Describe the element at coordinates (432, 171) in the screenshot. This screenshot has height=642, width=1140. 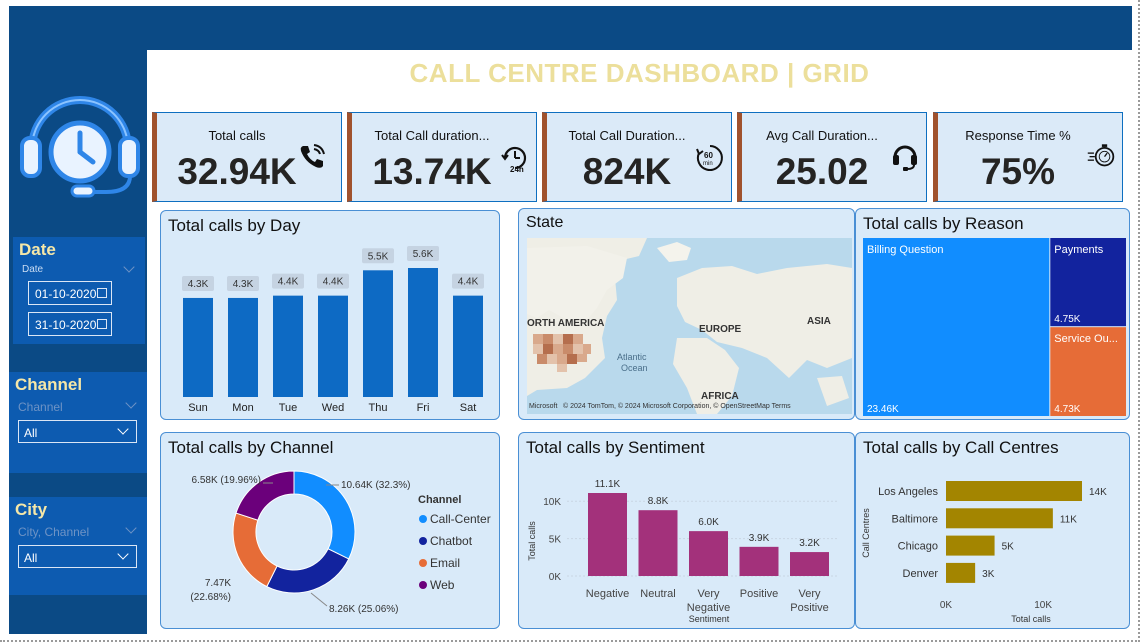
I see `kpi-value: 13.74K` at that location.